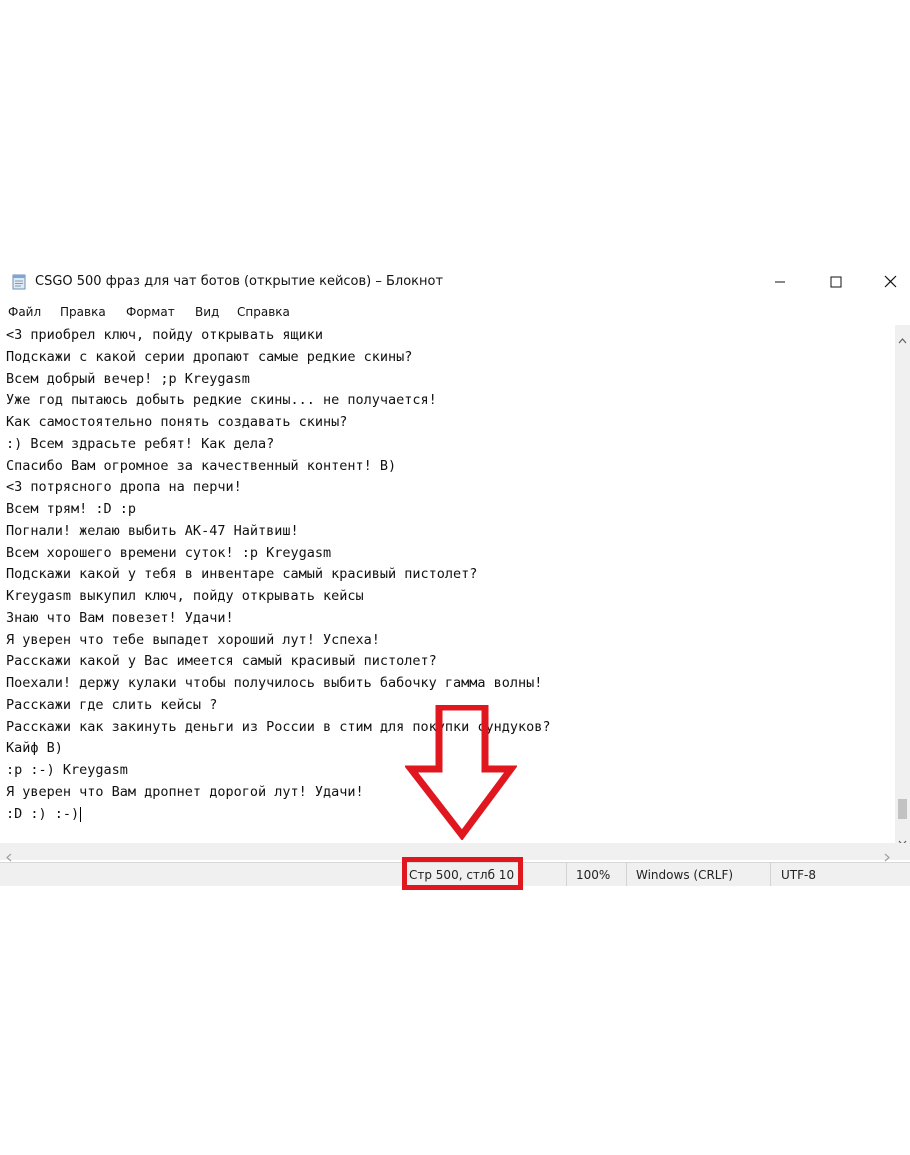 The height and width of the screenshot is (1155, 910). I want to click on menu-format: Формат, so click(150, 312).